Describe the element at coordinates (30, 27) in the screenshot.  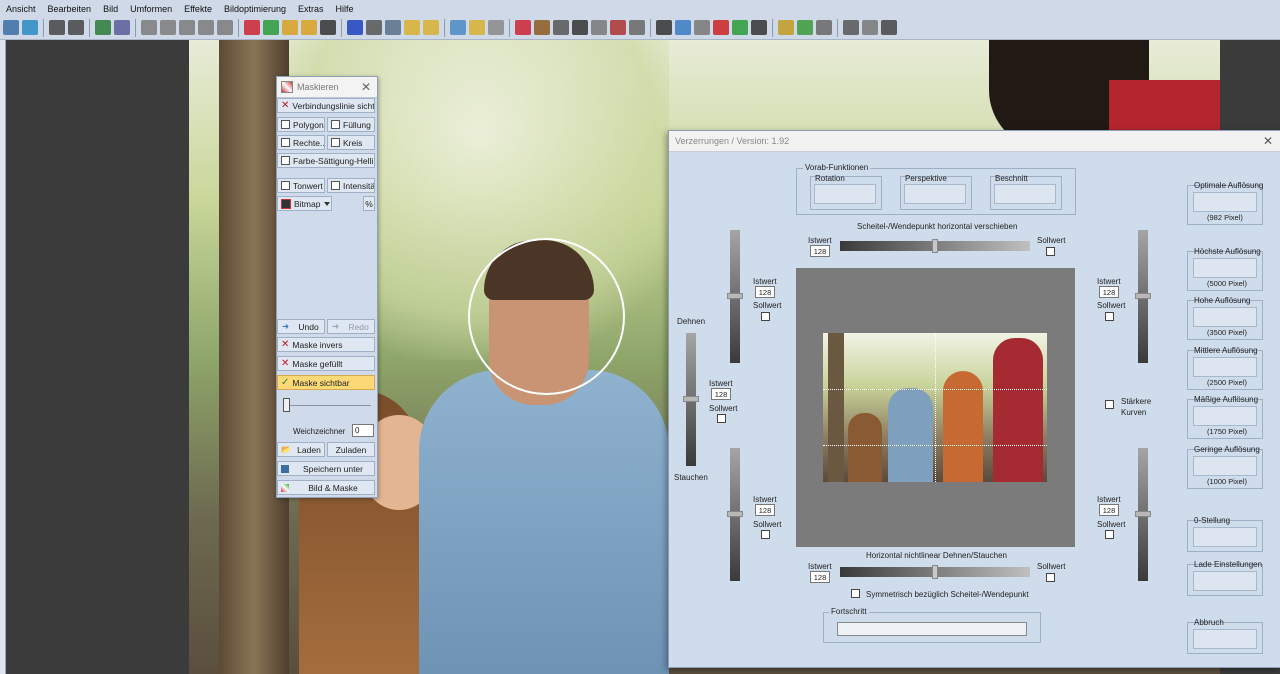
I see `refresh-icon` at that location.